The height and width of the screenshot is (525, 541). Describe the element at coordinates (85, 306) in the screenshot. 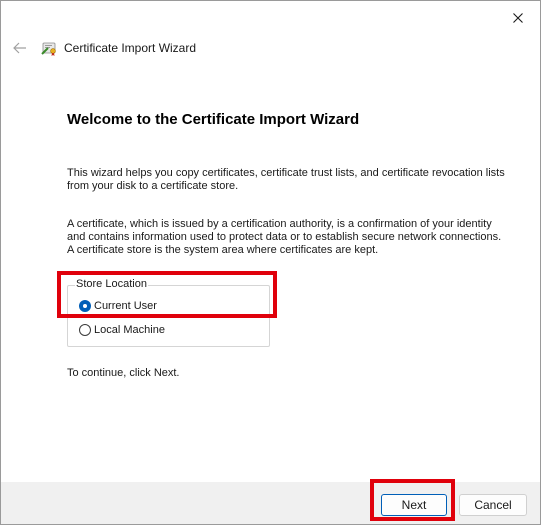

I see `radio-button-checked` at that location.